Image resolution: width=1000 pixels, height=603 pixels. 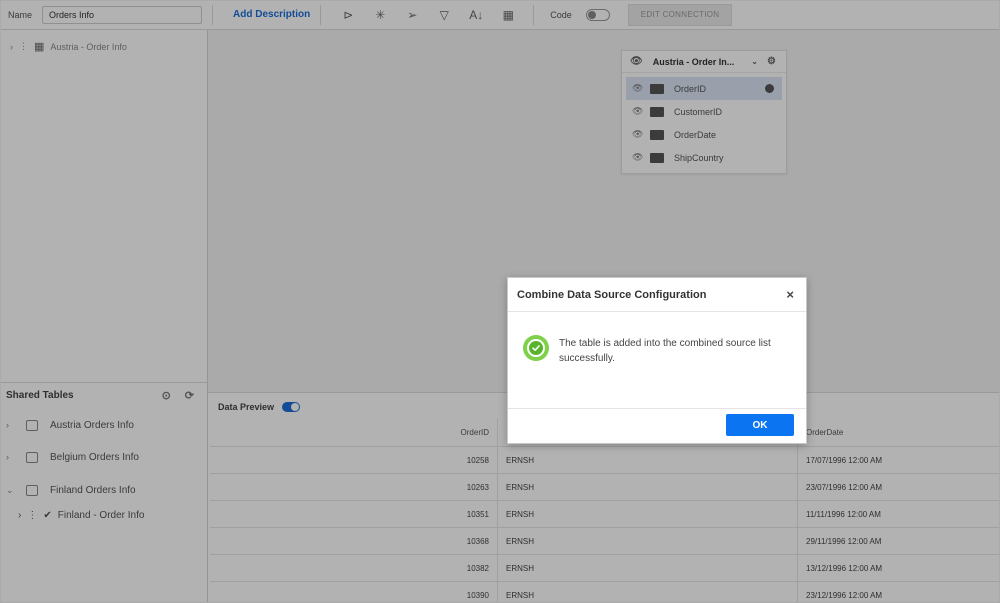 I want to click on dialog-header: Combine Data Source Configuration ×, so click(x=657, y=295).